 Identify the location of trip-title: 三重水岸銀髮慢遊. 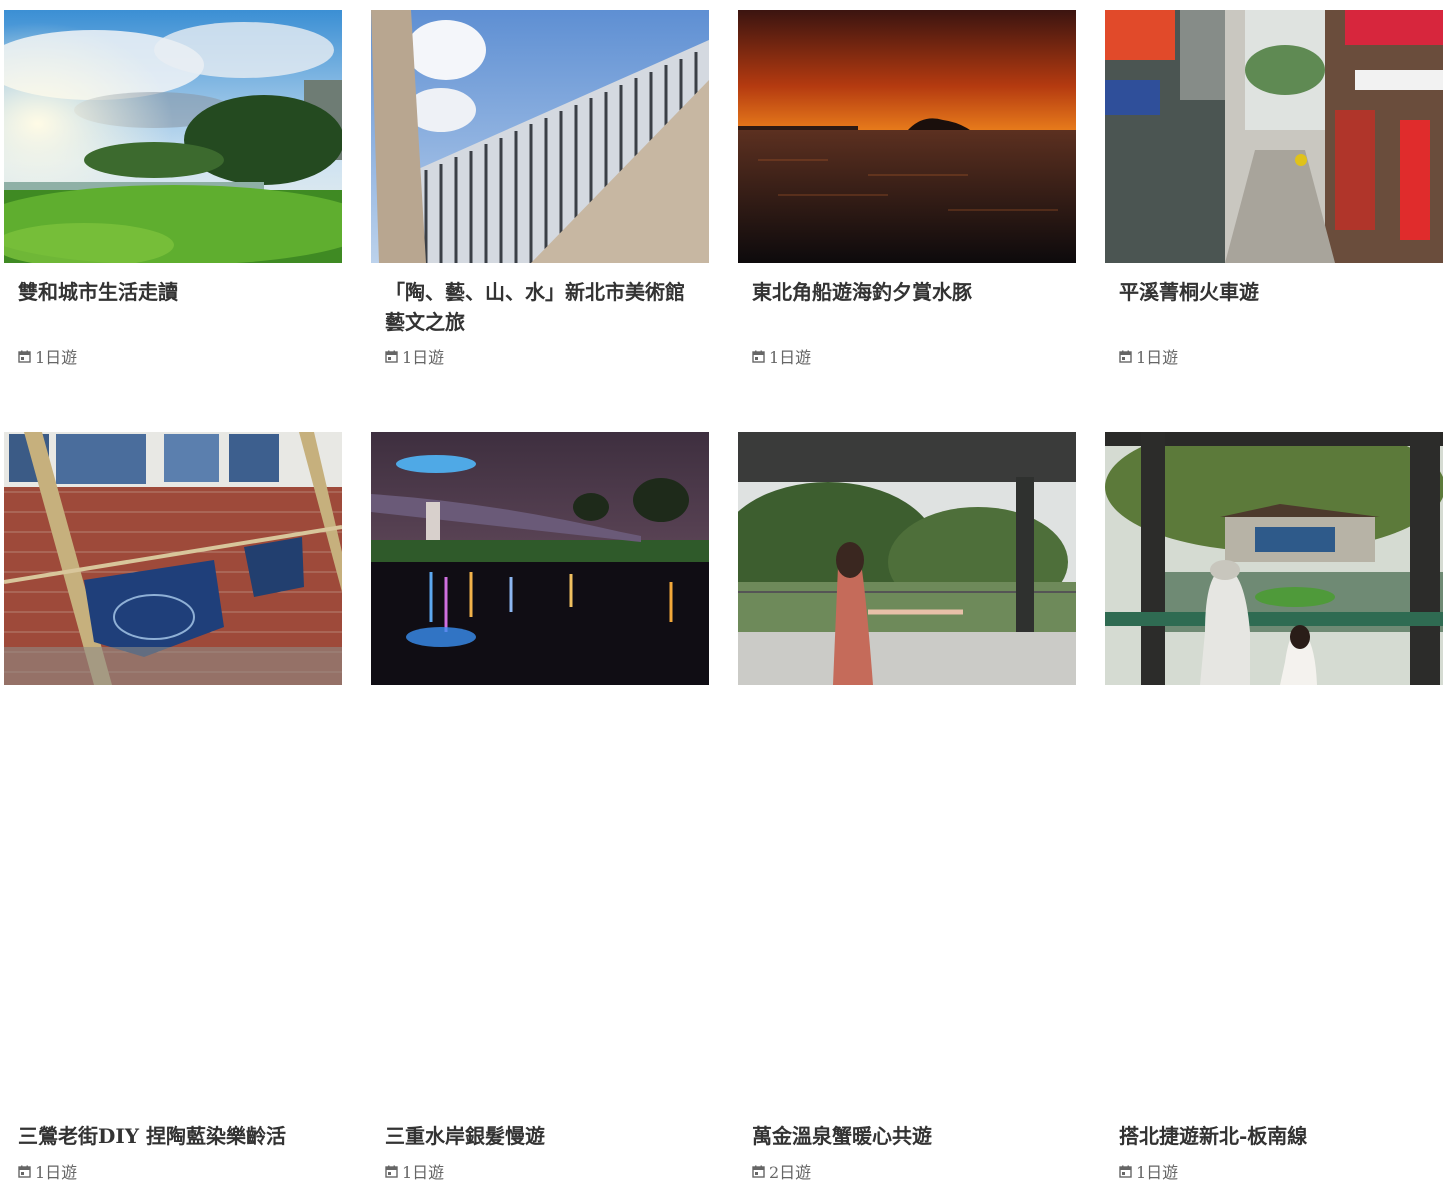
(540, 1136).